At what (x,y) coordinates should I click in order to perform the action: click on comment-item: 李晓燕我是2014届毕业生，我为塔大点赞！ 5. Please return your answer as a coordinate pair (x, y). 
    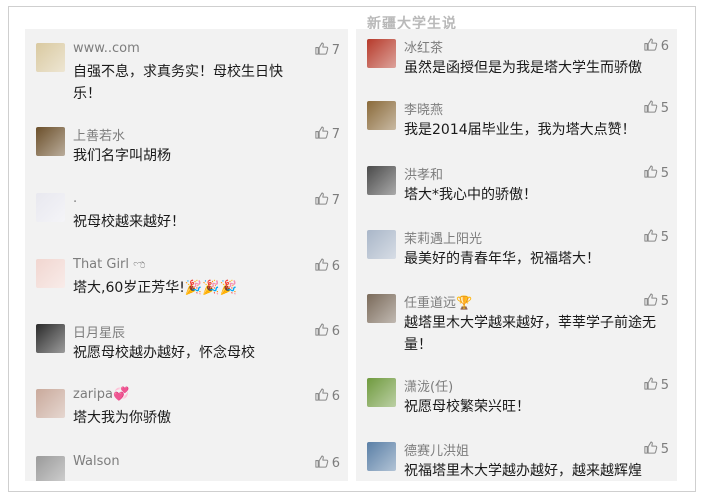
    Looking at the image, I should click on (516, 129).